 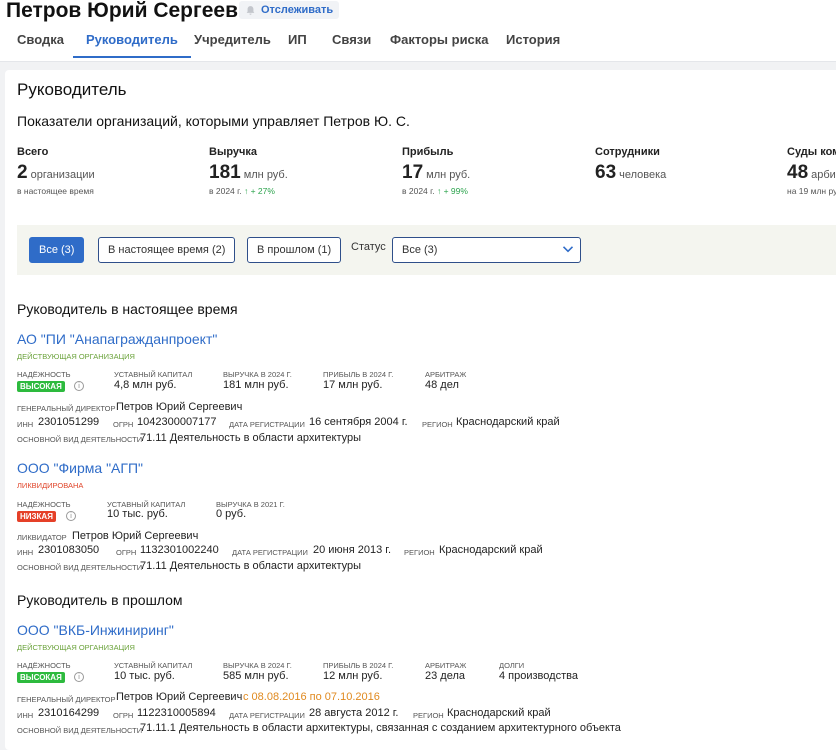 I want to click on stat-unit: арби, so click(x=823, y=175).